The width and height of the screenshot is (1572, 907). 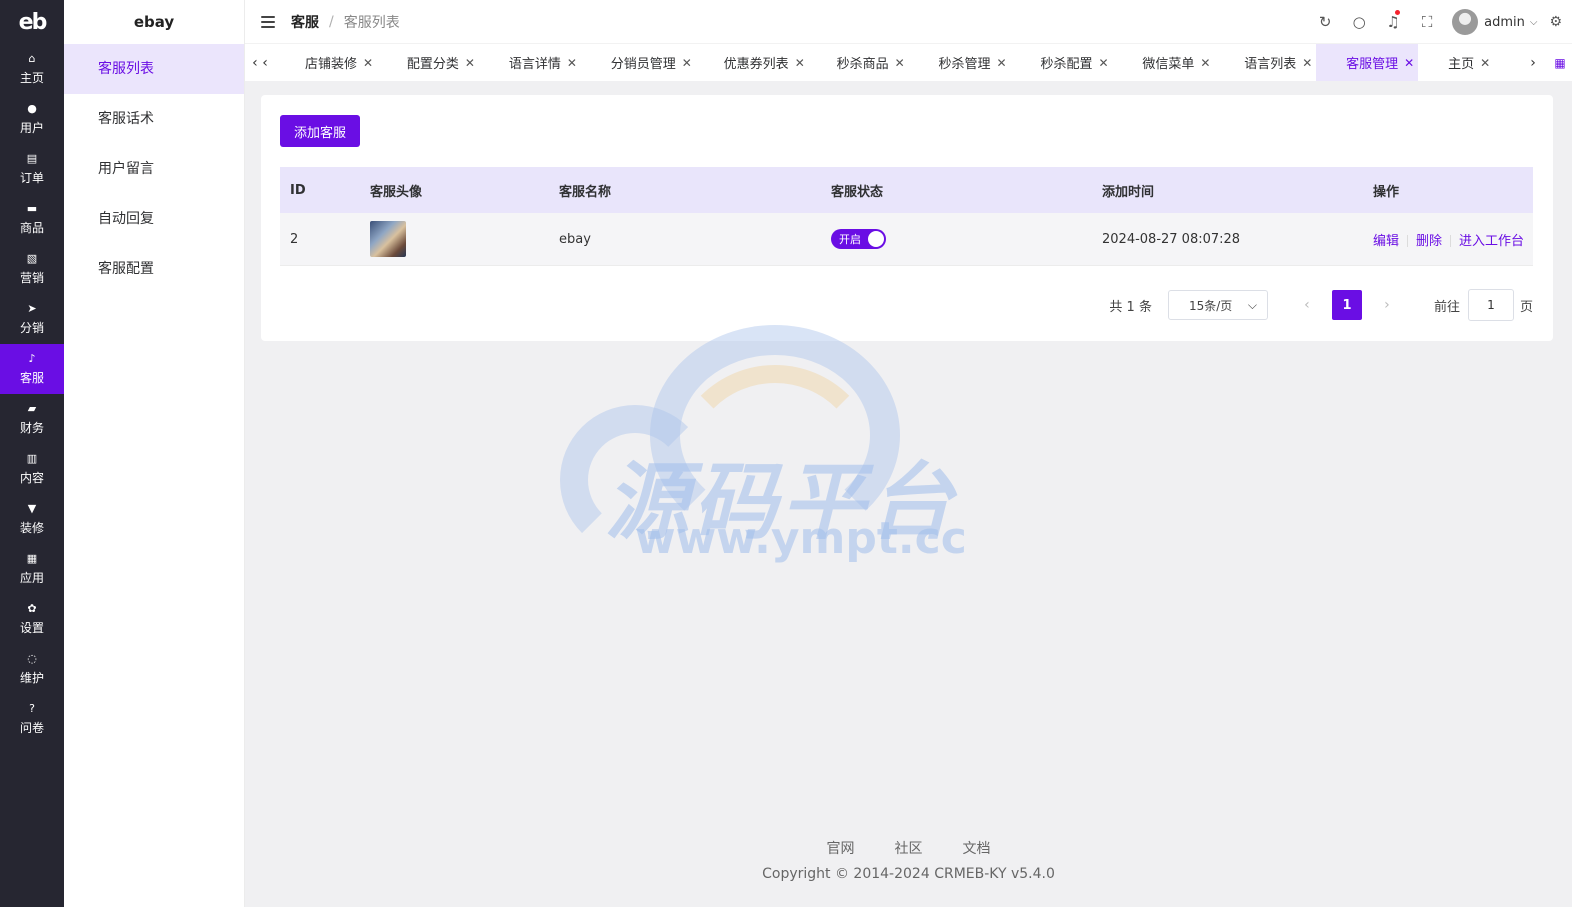 I want to click on rail-item-1: ● 用户, so click(x=32, y=119).